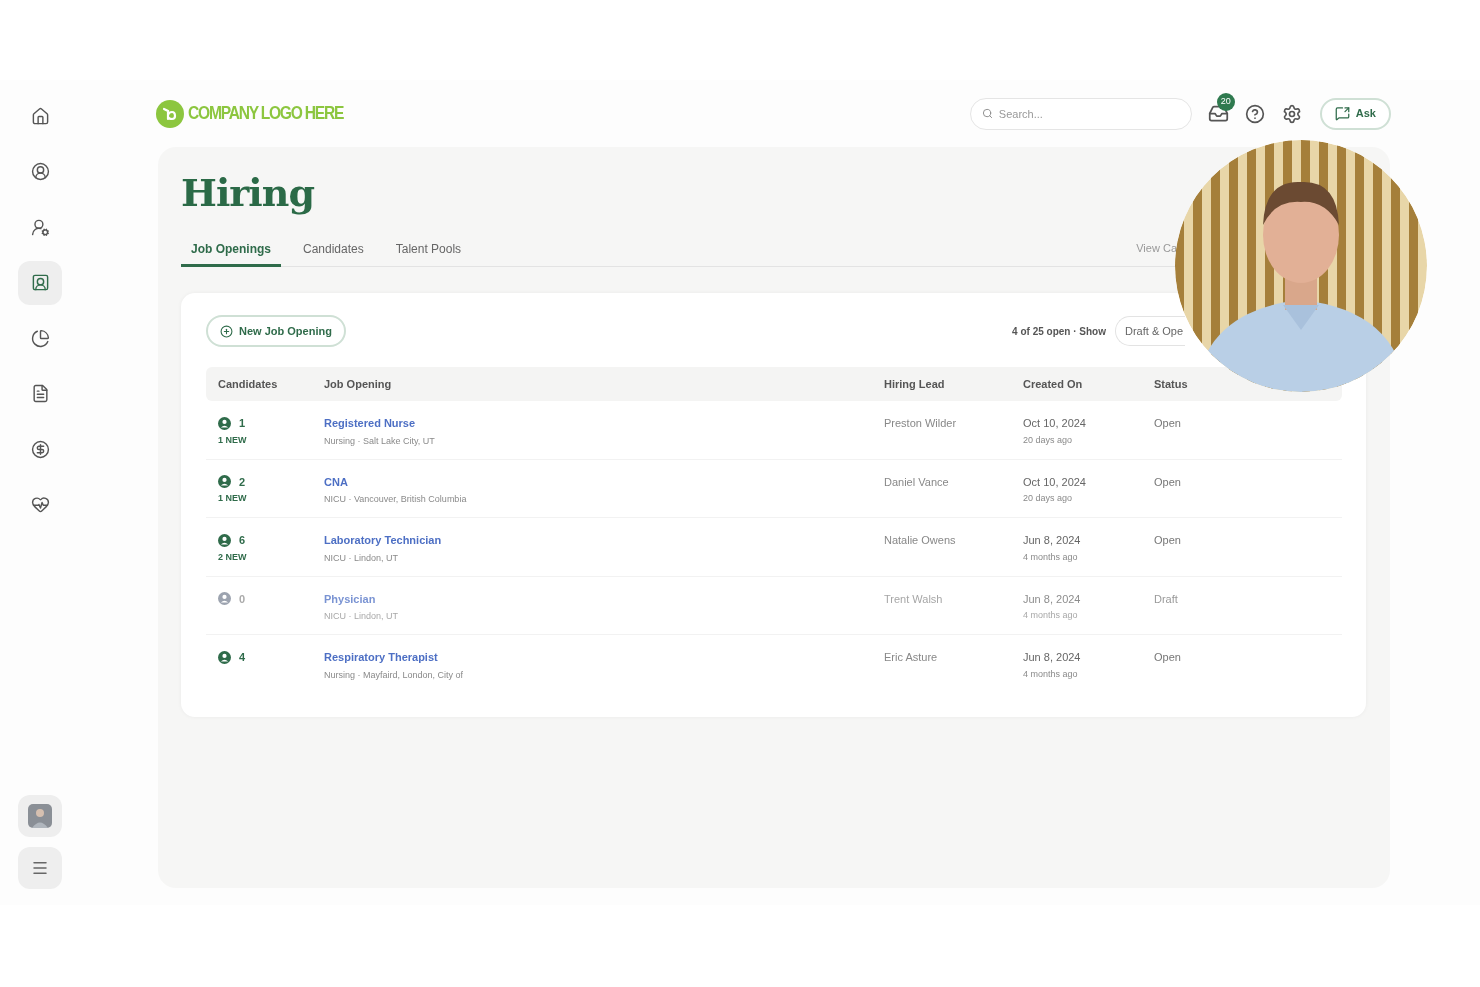  What do you see at coordinates (40, 449) in the screenshot?
I see `dollar-icon` at bounding box center [40, 449].